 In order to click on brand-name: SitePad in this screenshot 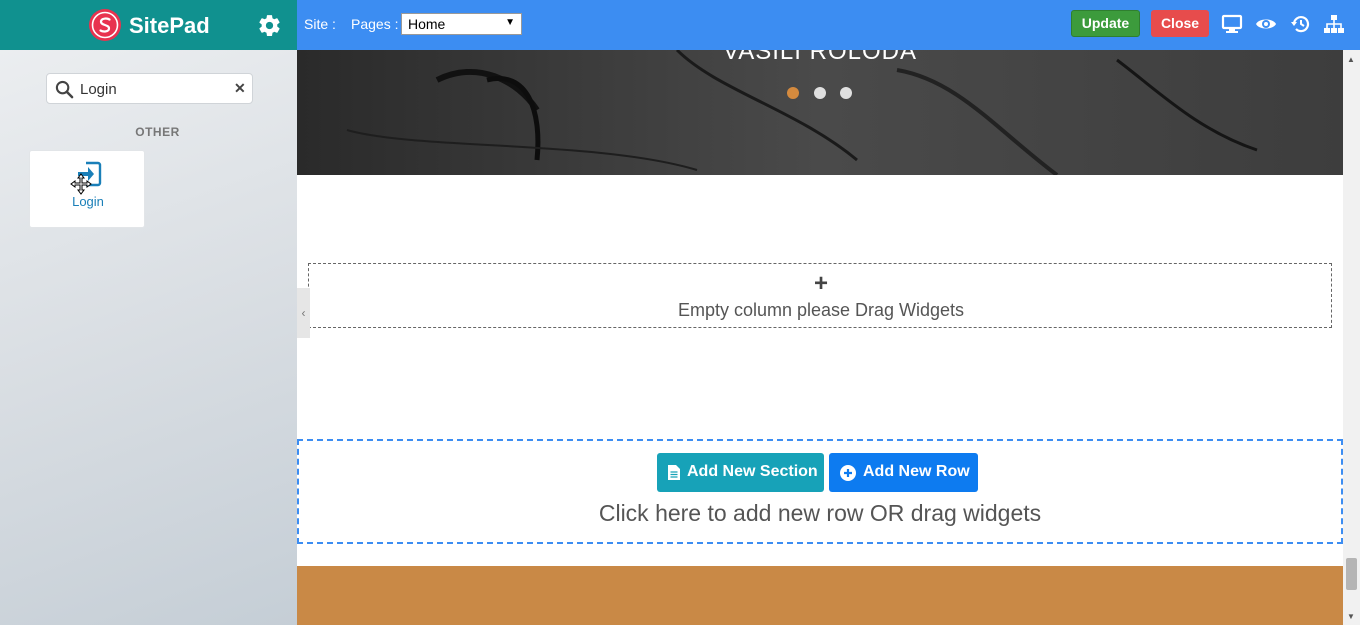, I will do `click(169, 25)`.